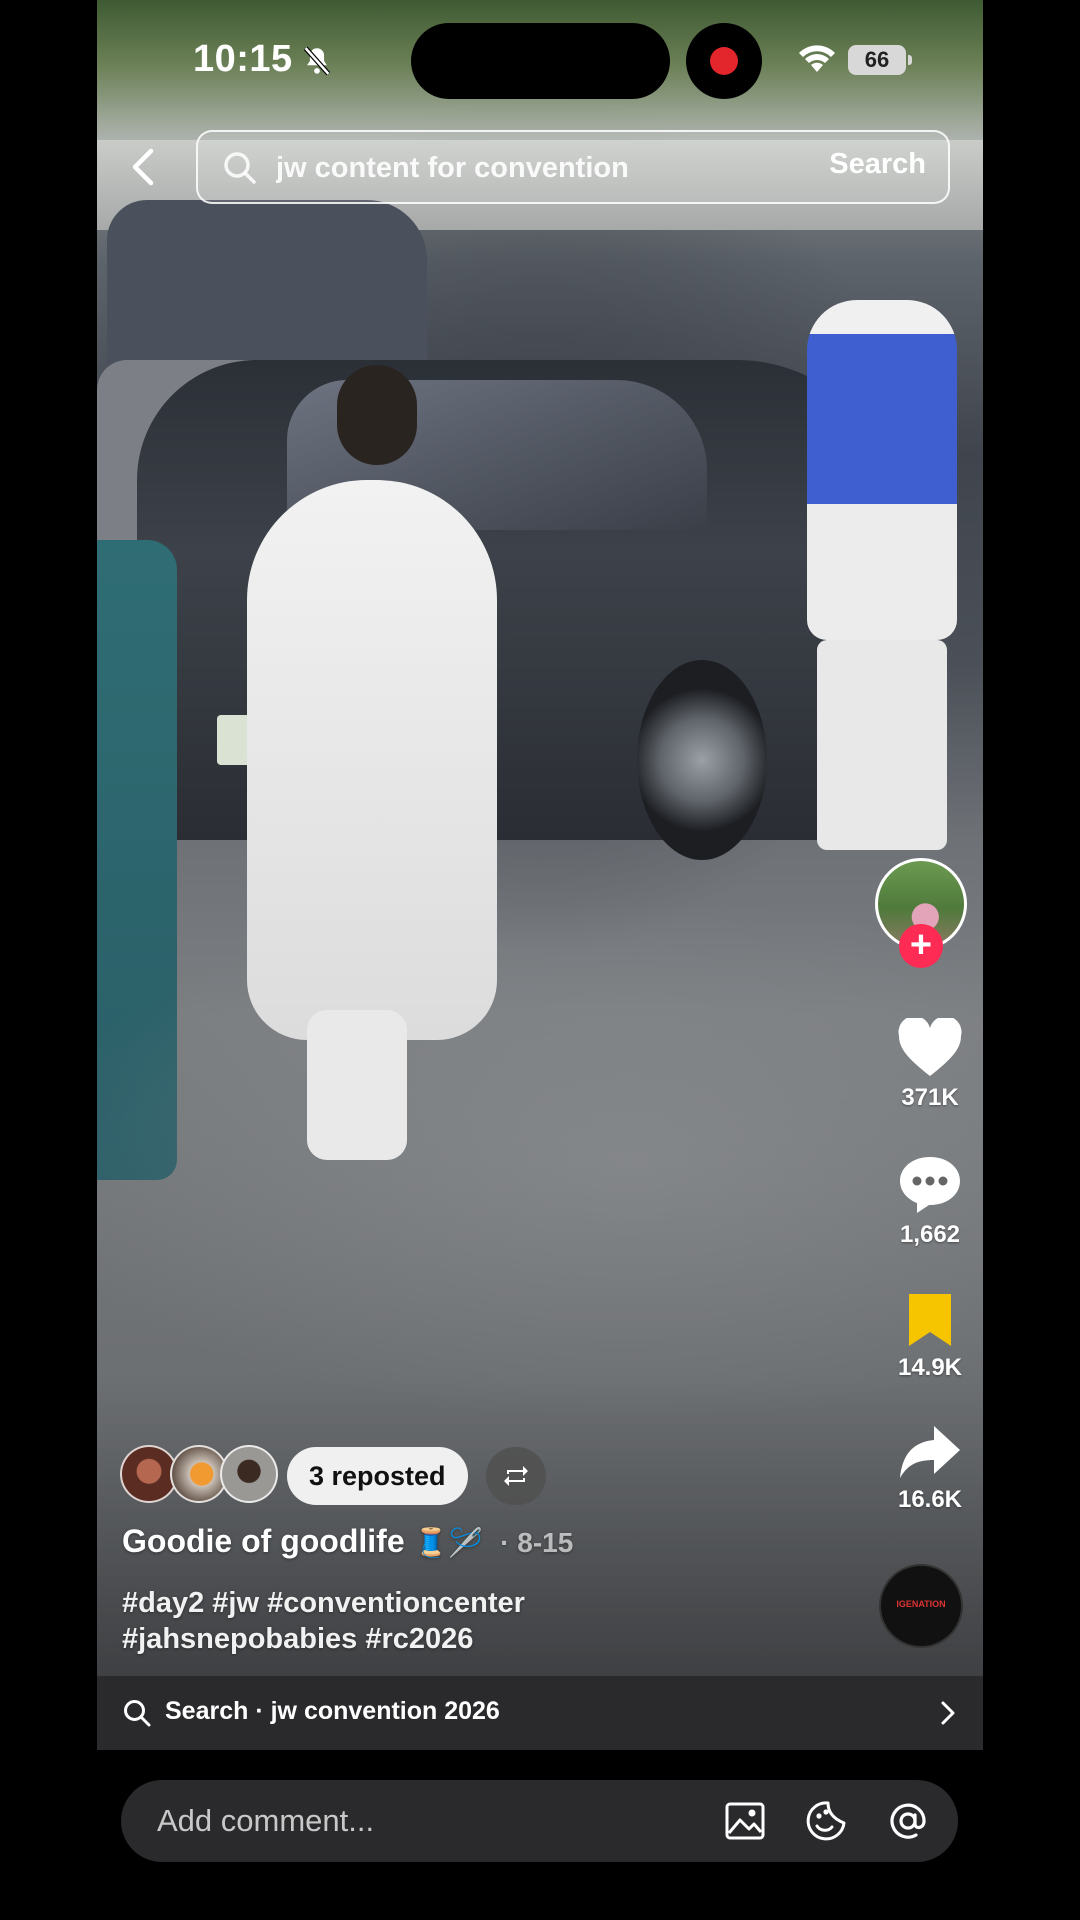 The height and width of the screenshot is (1920, 1080). What do you see at coordinates (930, 1452) in the screenshot?
I see `share-arrow-icon` at bounding box center [930, 1452].